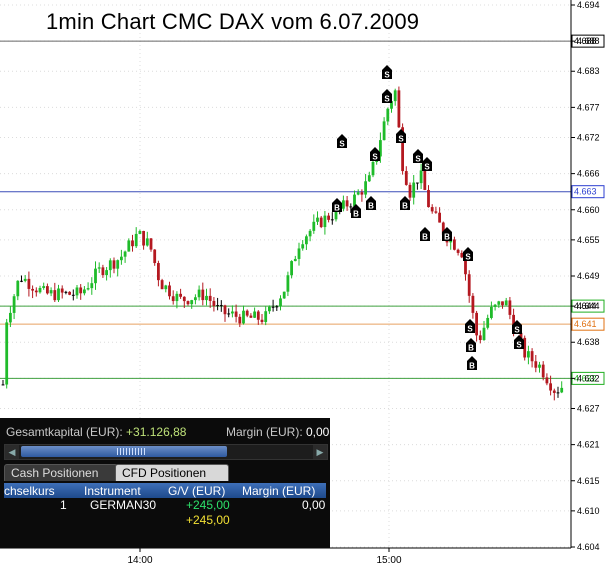 This screenshot has height=580, width=616. What do you see at coordinates (320, 452) in the screenshot?
I see `scroll-right-icon: ▶` at bounding box center [320, 452].